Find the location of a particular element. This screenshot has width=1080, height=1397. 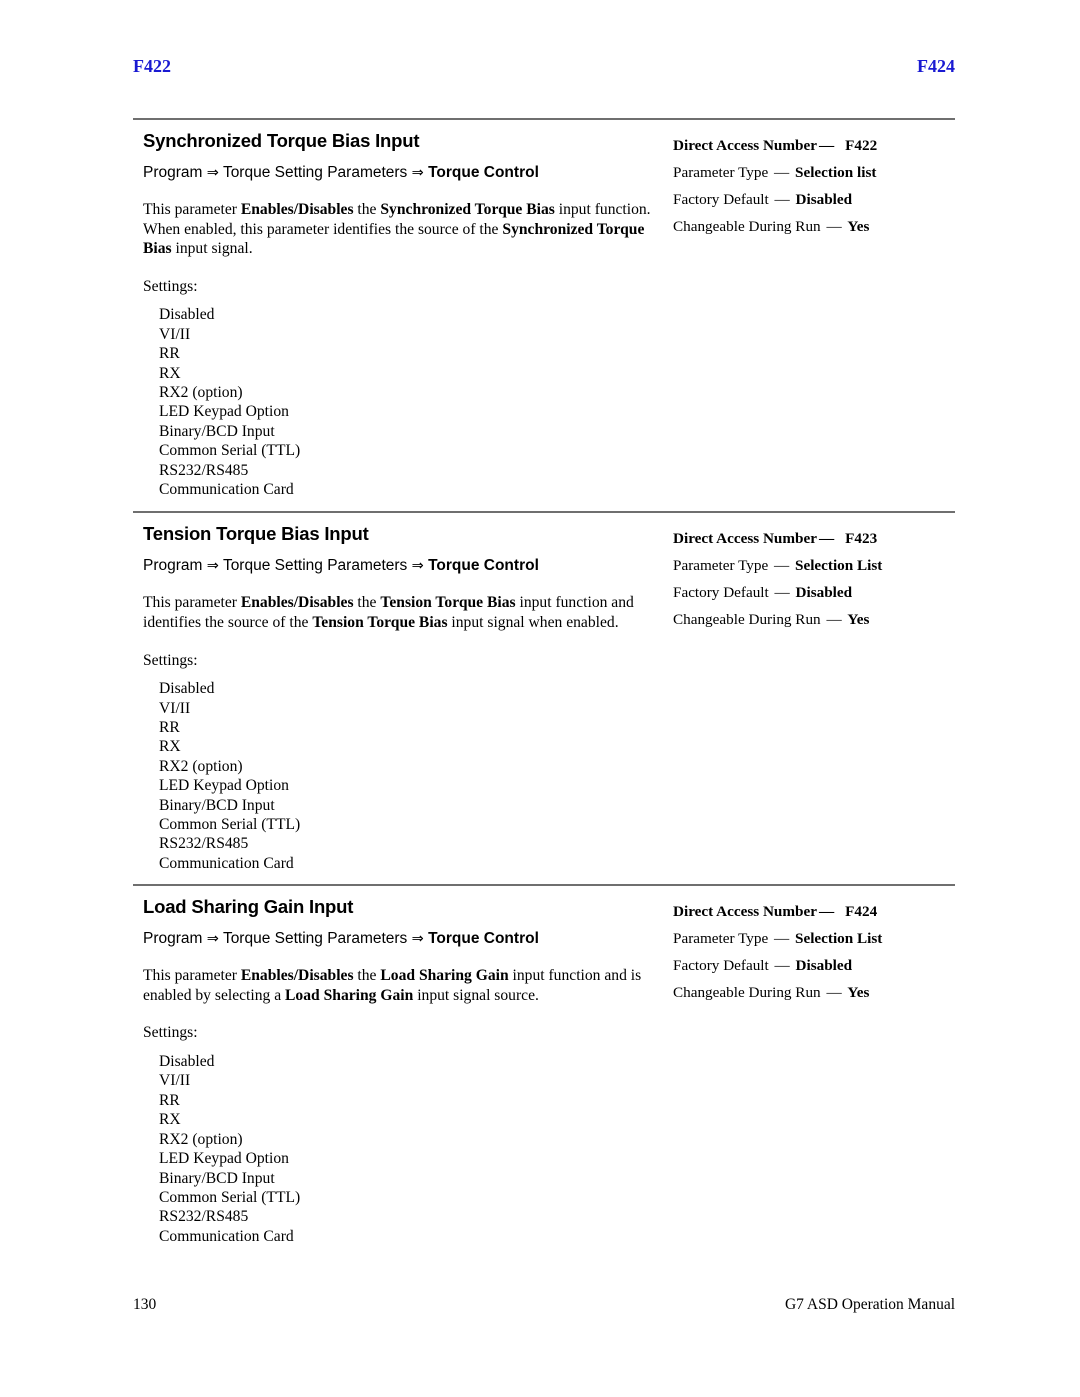

spec-changeable-during-run: Changeable During Run — Yes is located at coordinates (814, 619).